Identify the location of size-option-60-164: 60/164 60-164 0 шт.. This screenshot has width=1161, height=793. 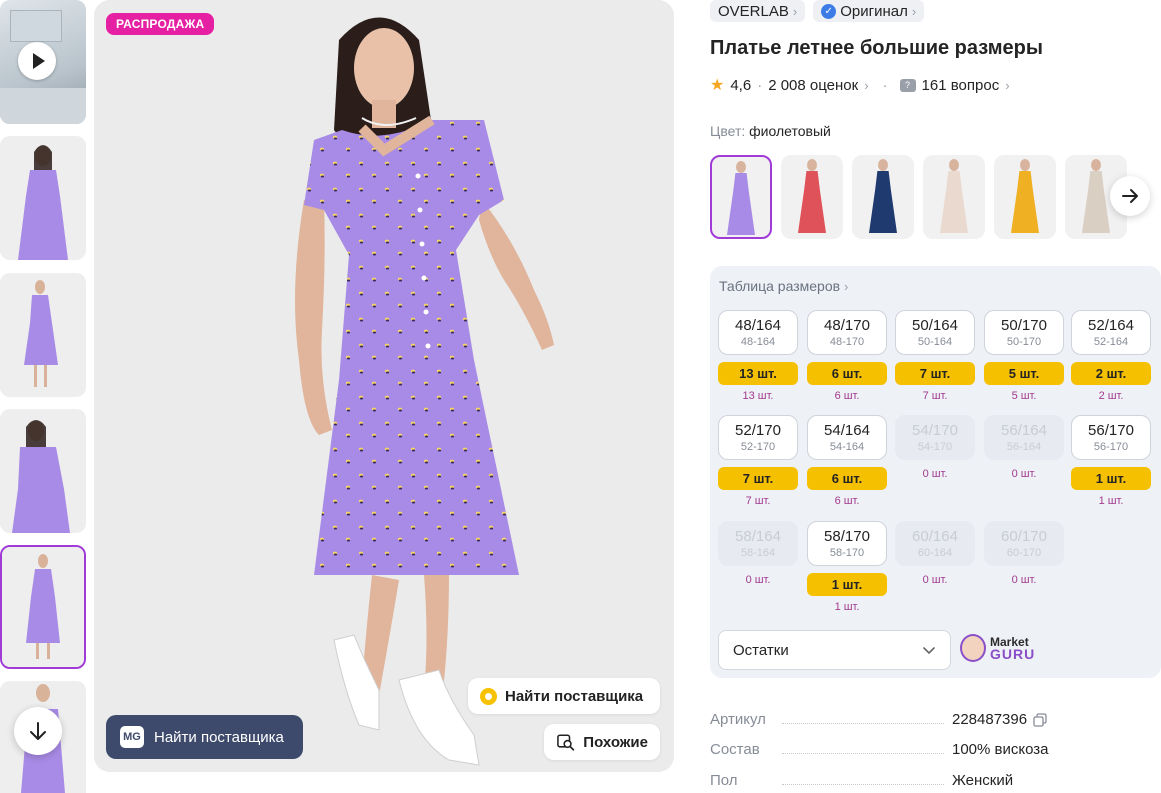
(935, 553).